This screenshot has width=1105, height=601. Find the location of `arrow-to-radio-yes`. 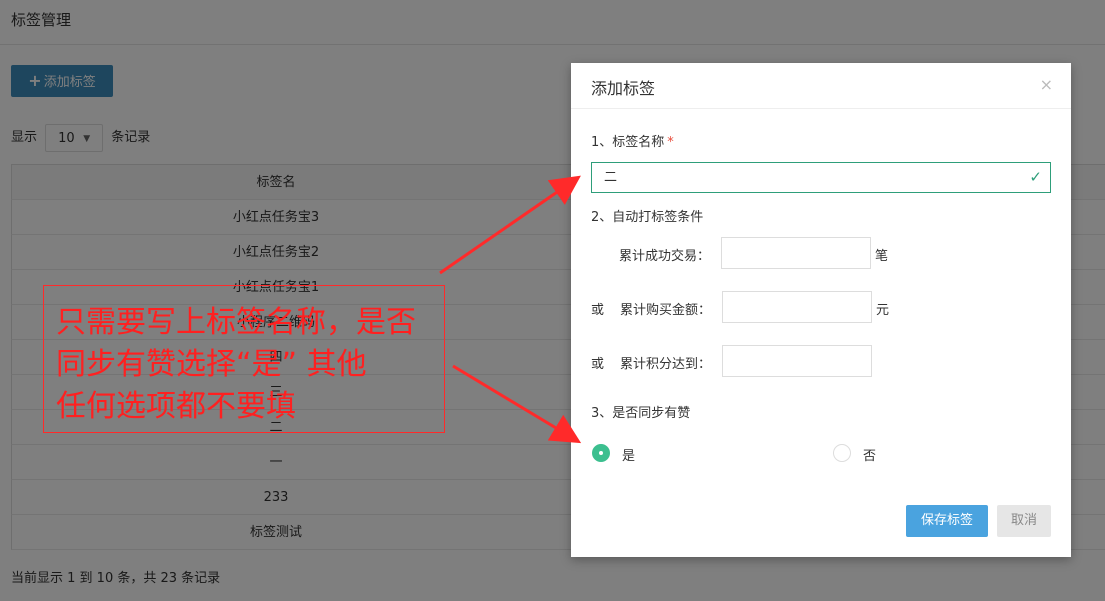

arrow-to-radio-yes is located at coordinates (517, 404).